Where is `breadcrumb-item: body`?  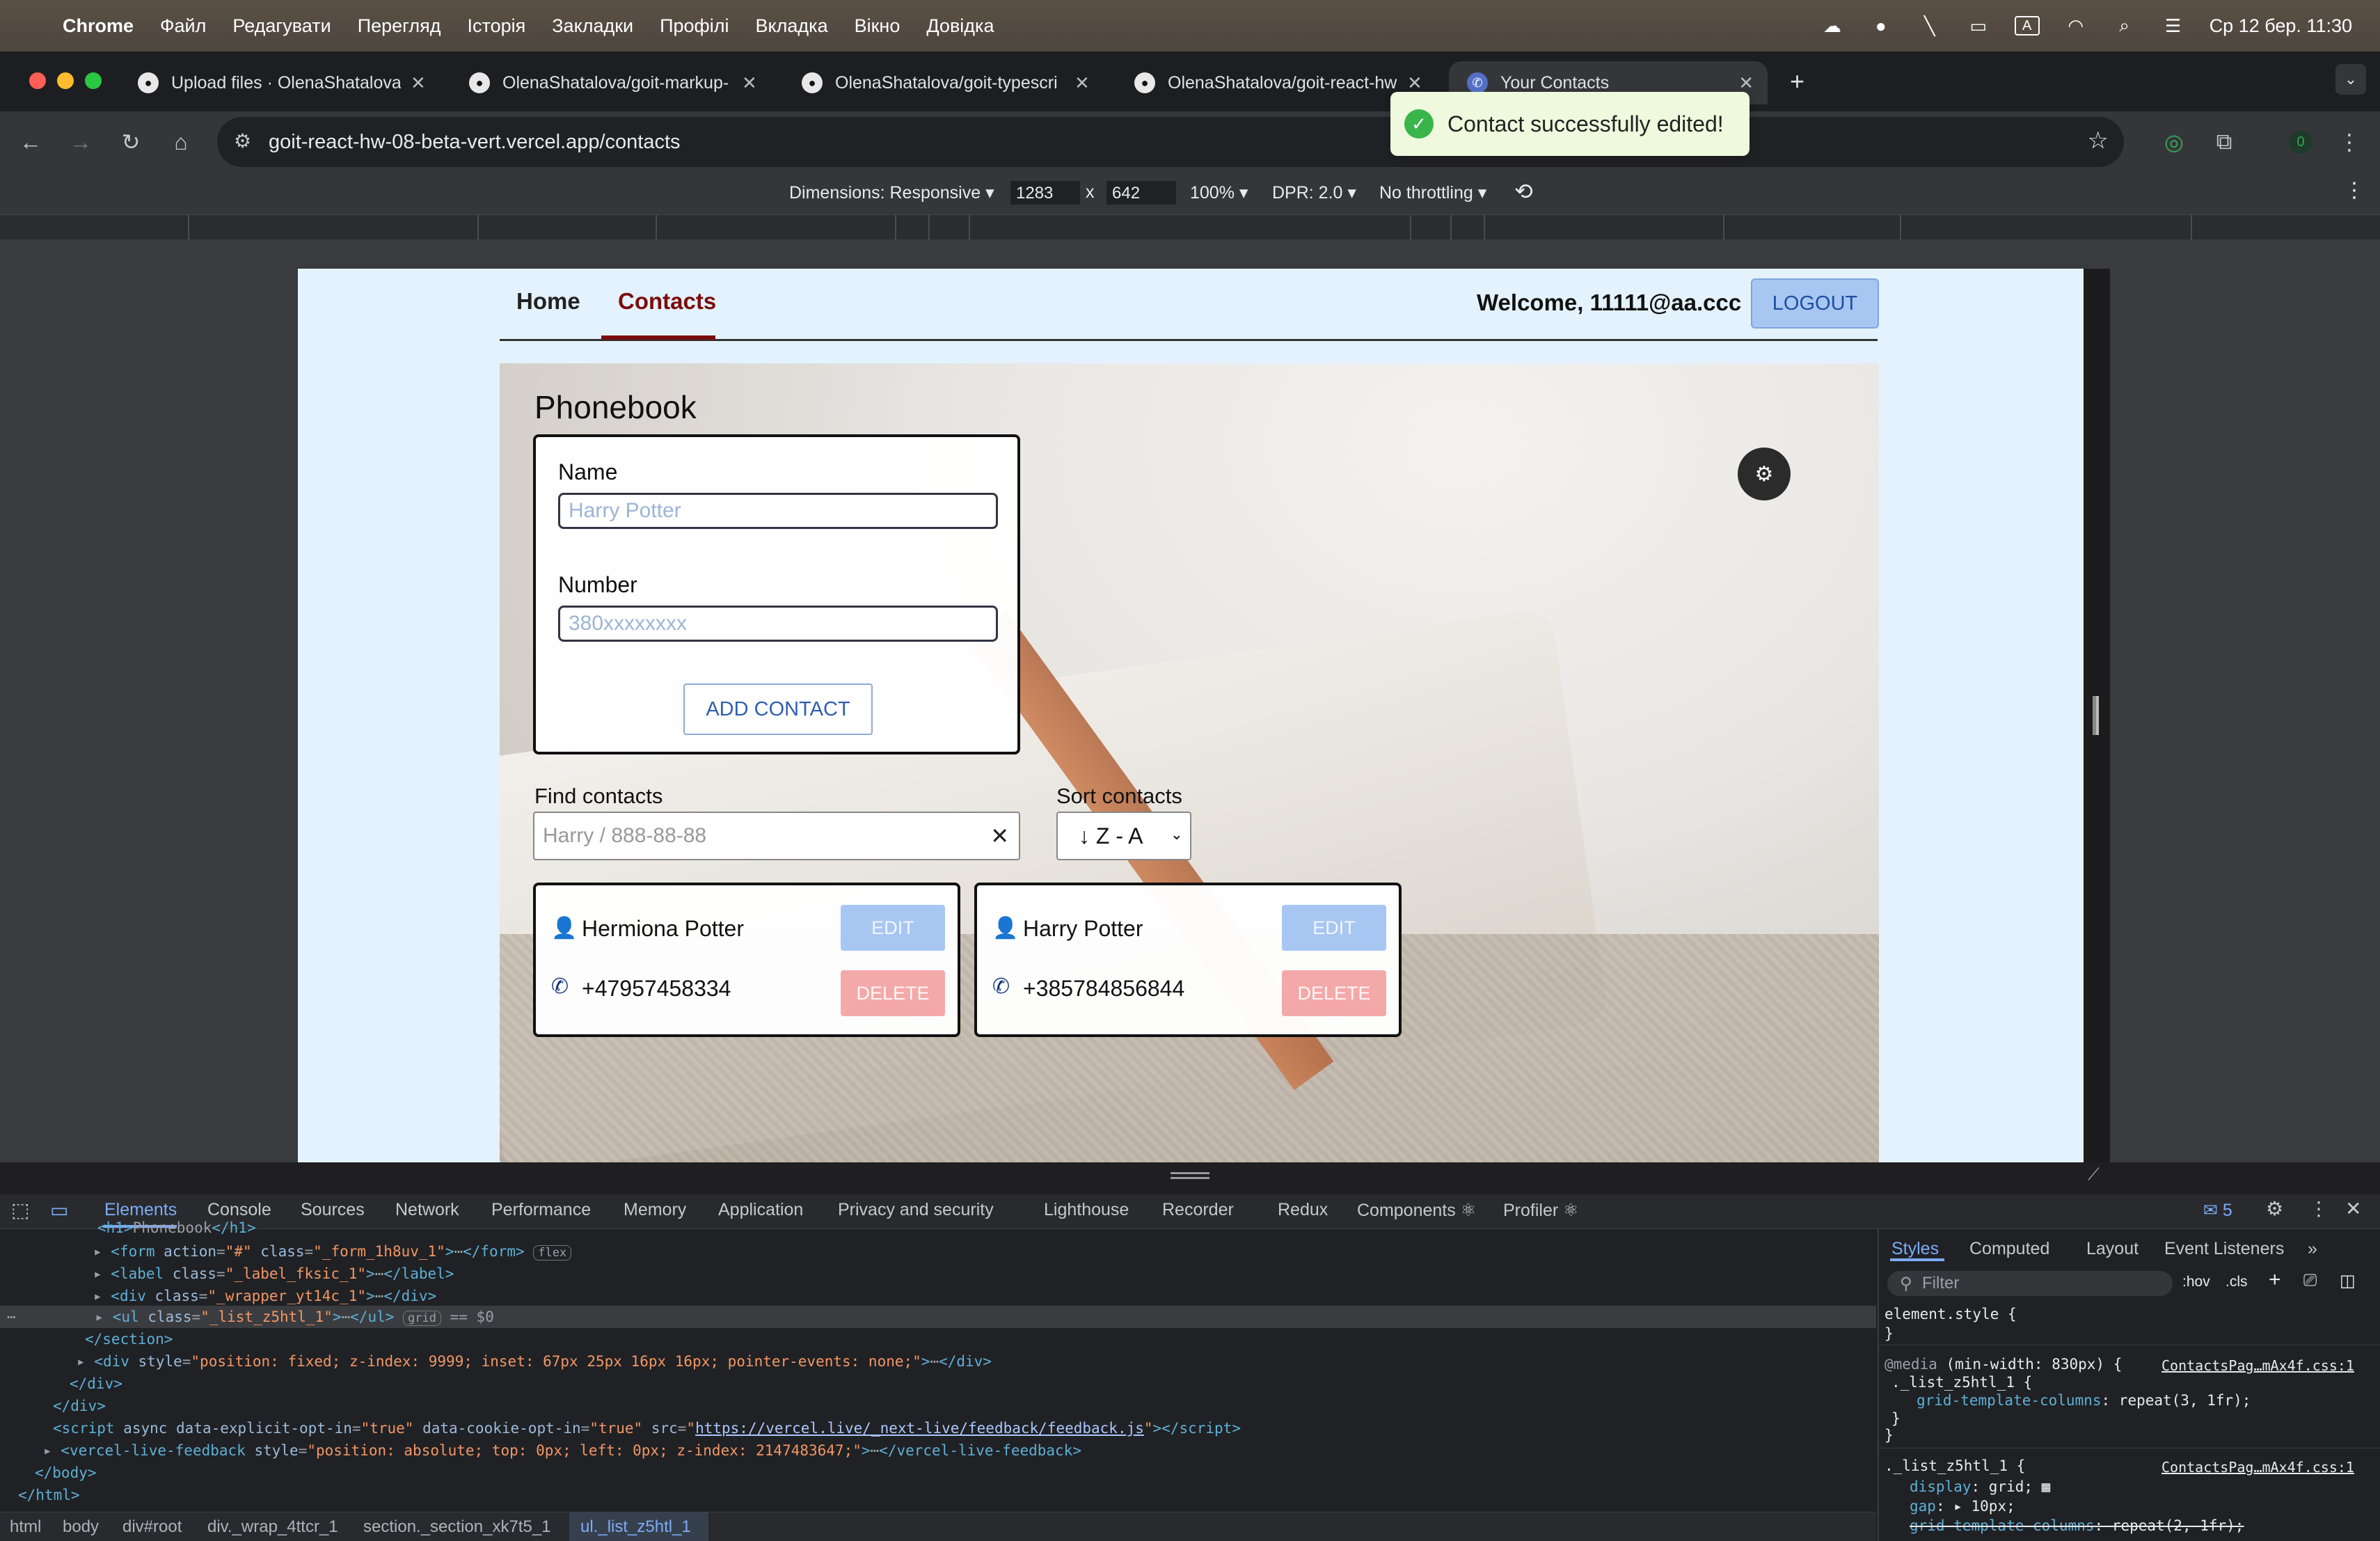 breadcrumb-item: body is located at coordinates (81, 1527).